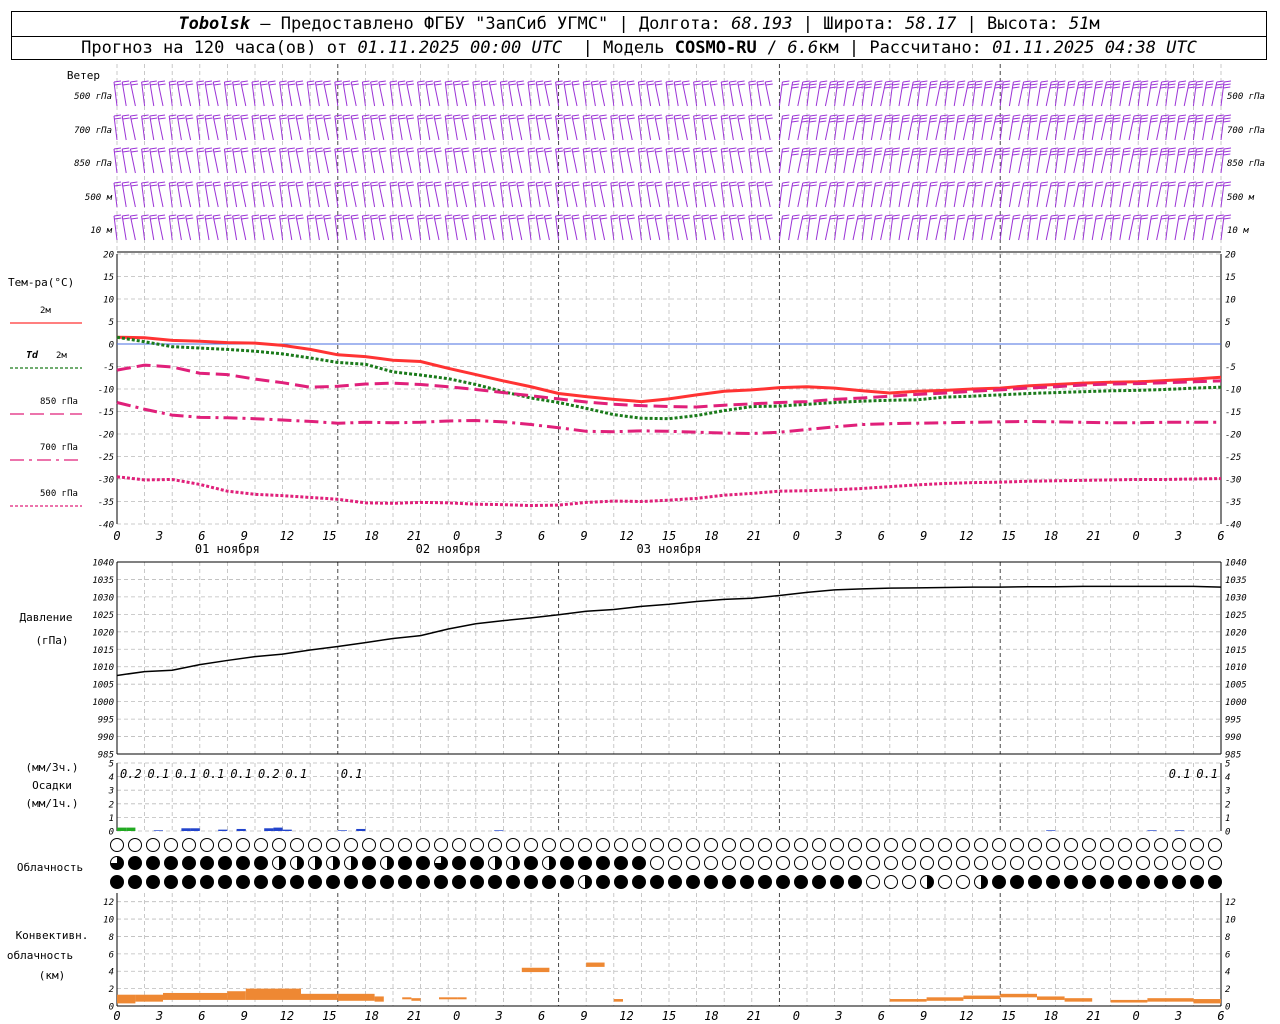  Describe the element at coordinates (1227, 765) in the screenshot. I see `precip-ytick-right: 5` at that location.